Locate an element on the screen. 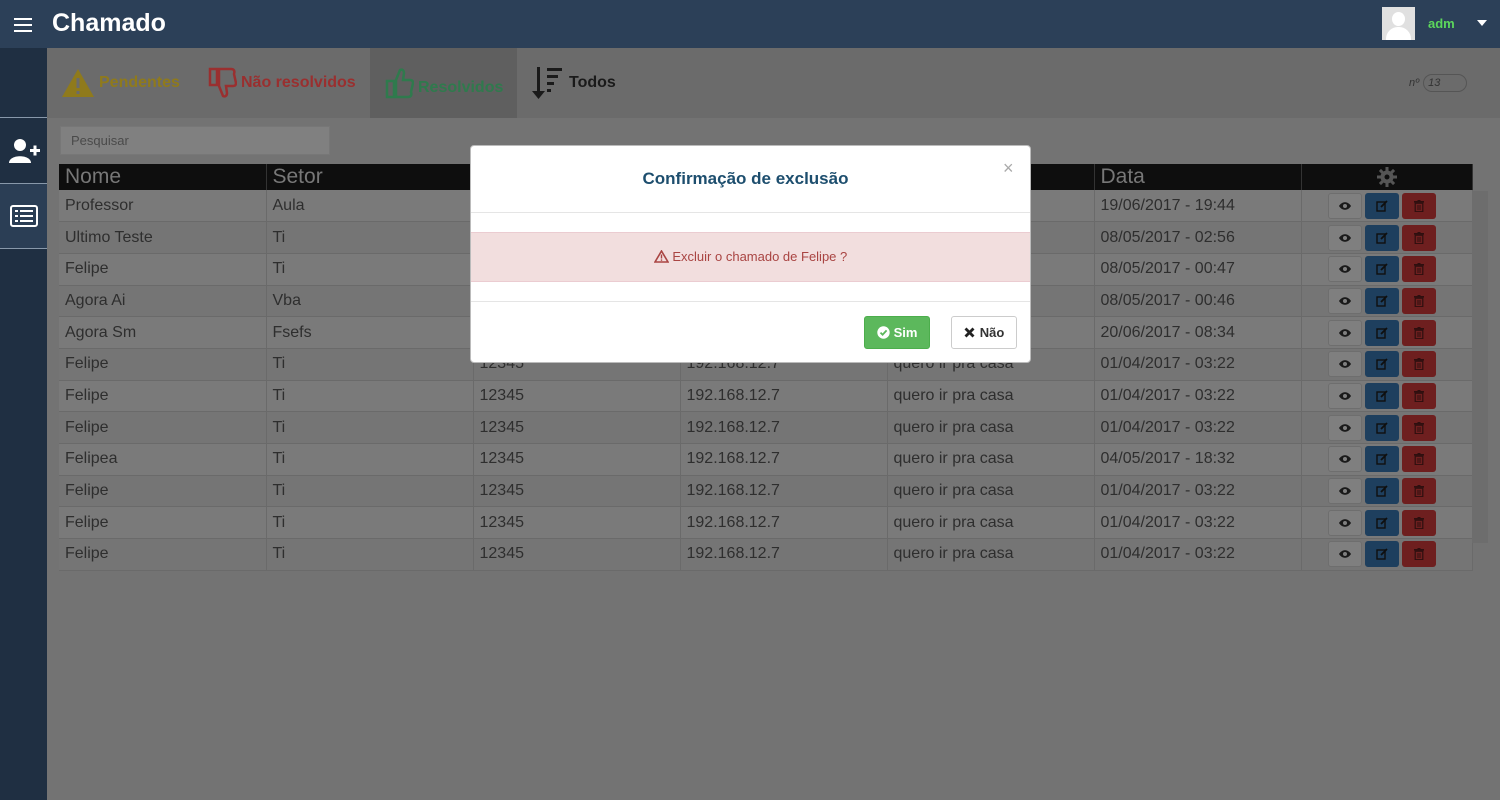 This screenshot has width=1500, height=800. ticket-counter: nº 13 is located at coordinates (1438, 83).